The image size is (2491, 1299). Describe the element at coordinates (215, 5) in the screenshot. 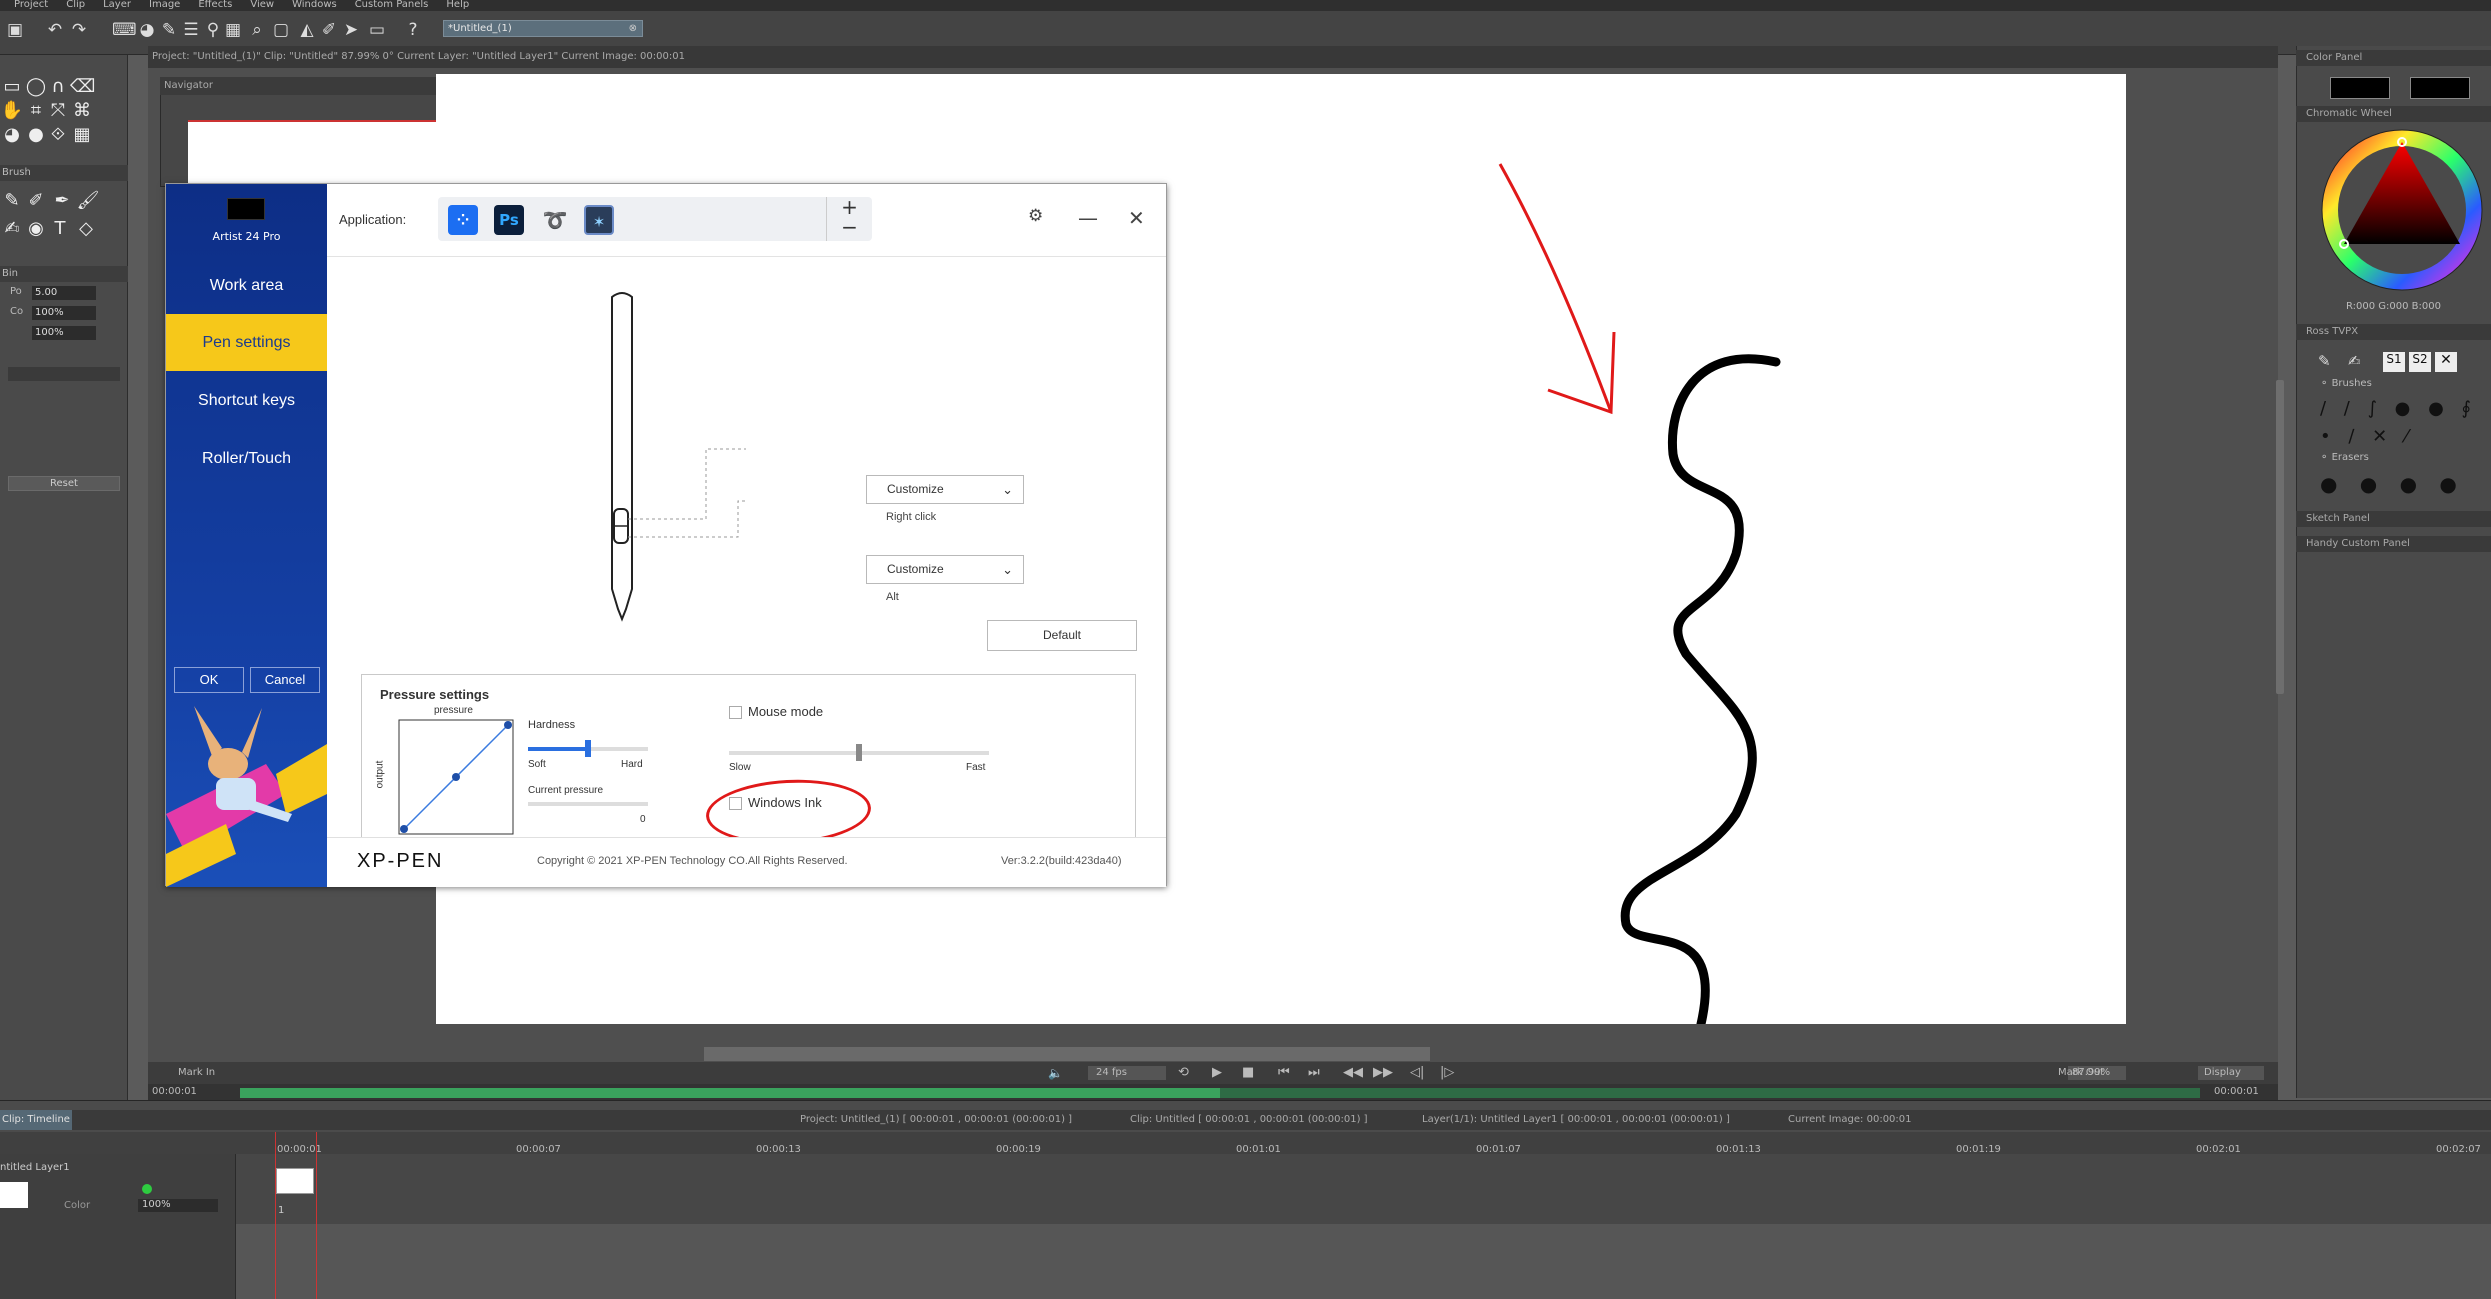

I see `menu-effects: Effects` at that location.